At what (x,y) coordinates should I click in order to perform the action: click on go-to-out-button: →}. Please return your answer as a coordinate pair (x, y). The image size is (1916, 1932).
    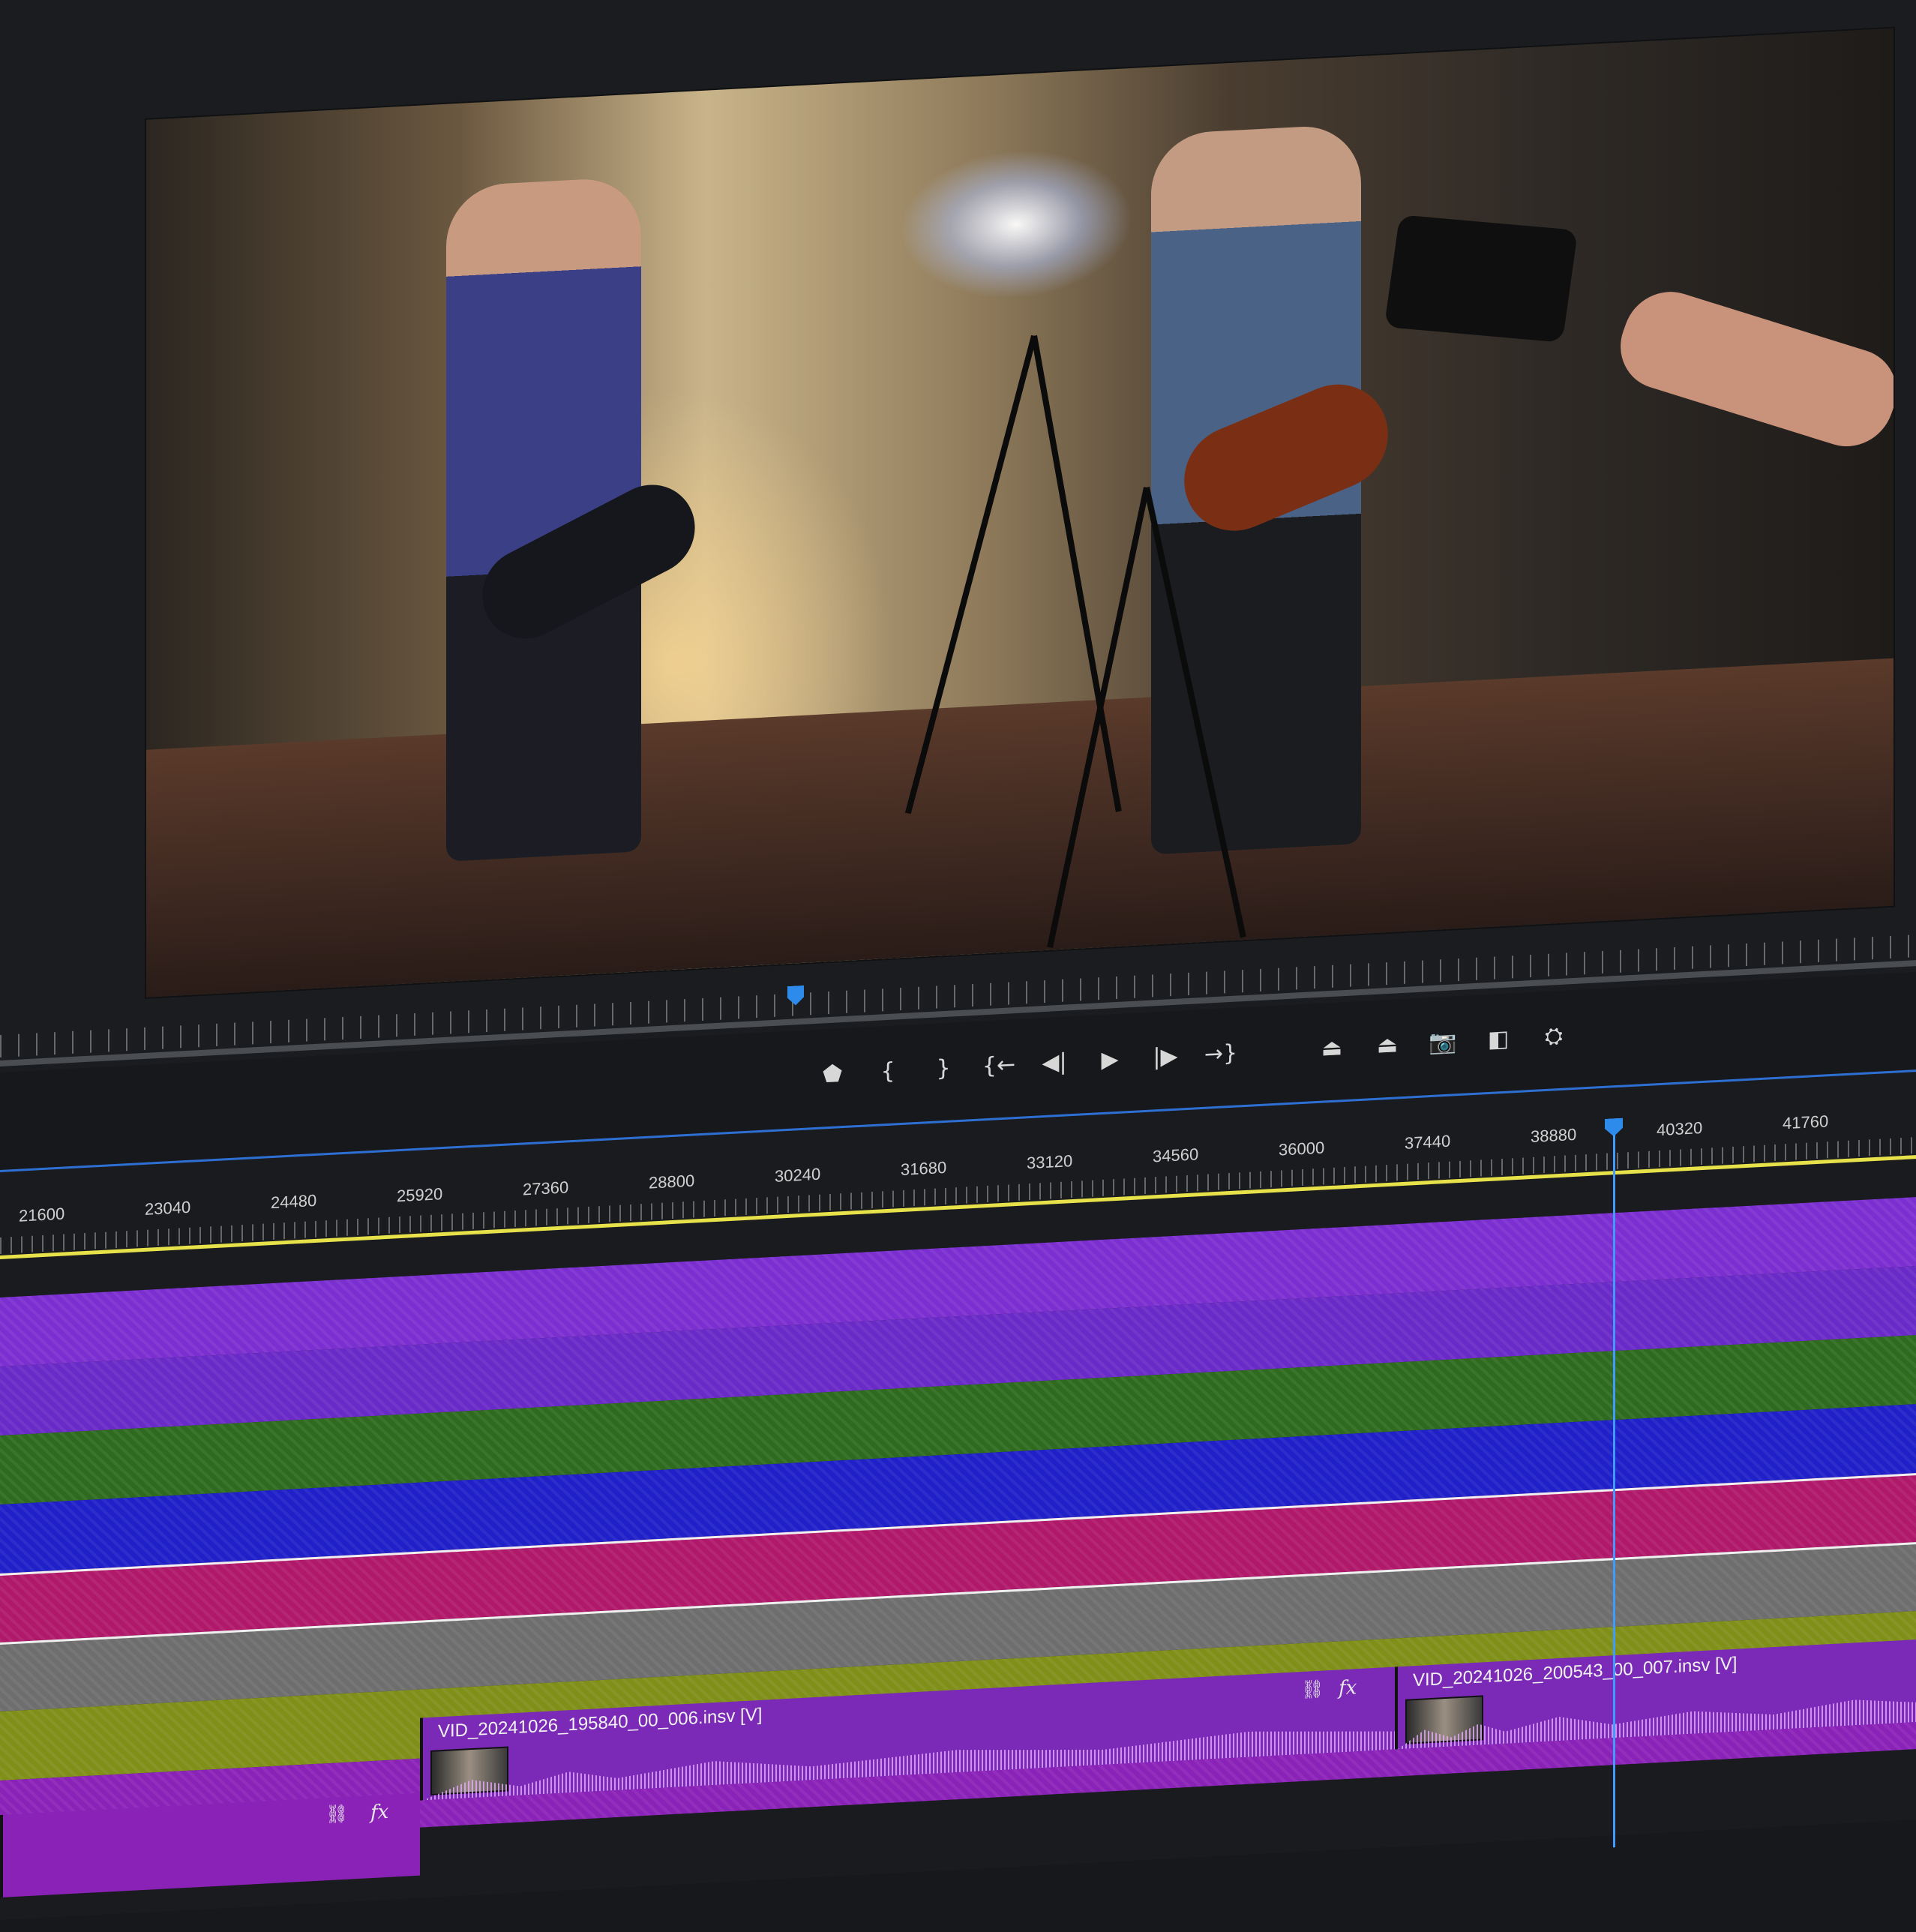
    Looking at the image, I should click on (1220, 1054).